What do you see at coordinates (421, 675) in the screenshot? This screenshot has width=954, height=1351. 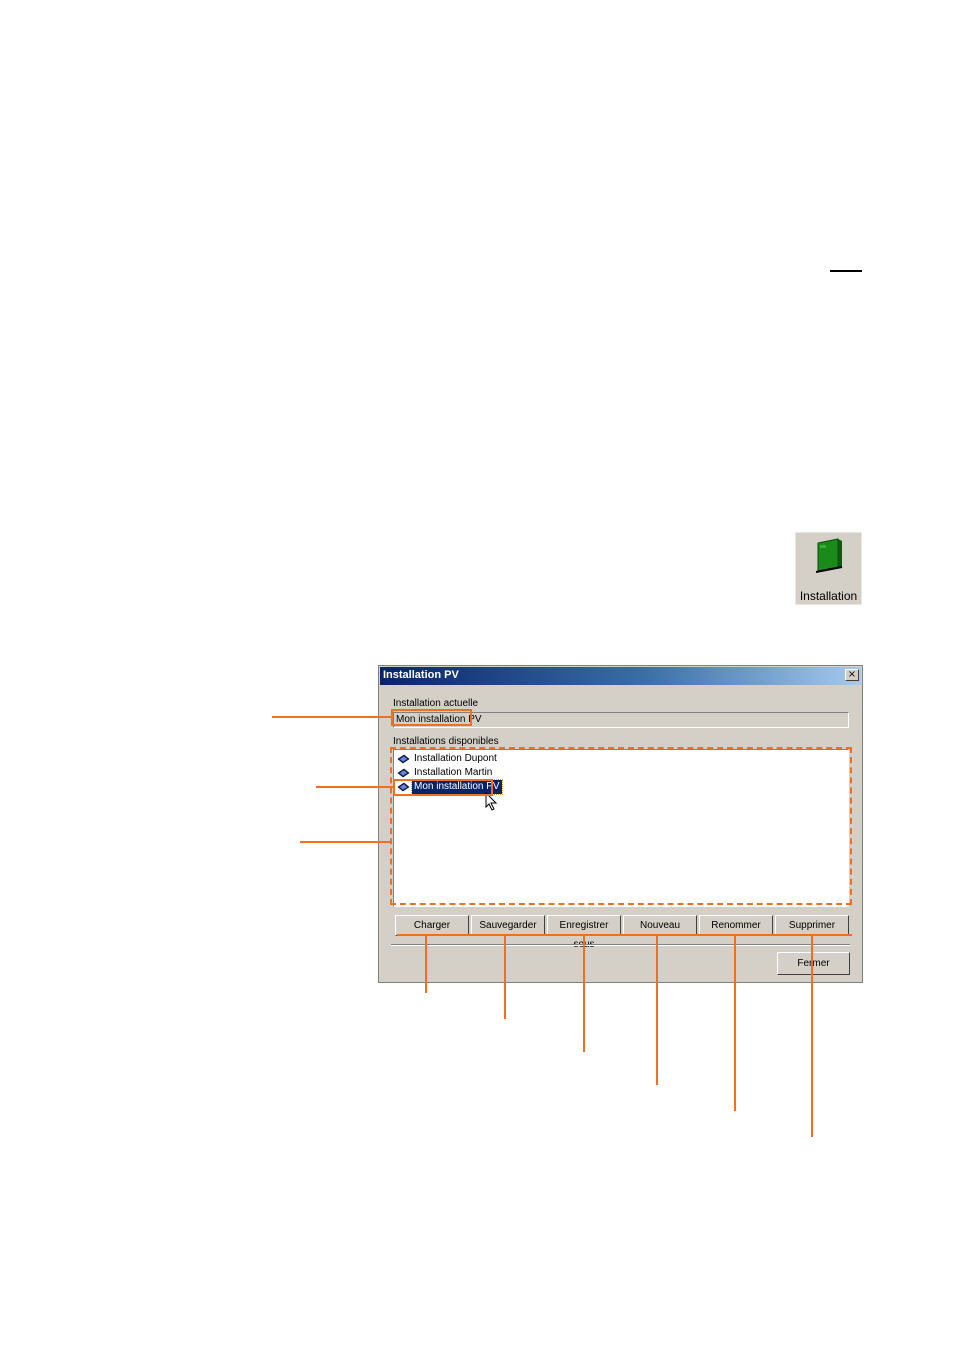 I see `dialog-title: Installation PV` at bounding box center [421, 675].